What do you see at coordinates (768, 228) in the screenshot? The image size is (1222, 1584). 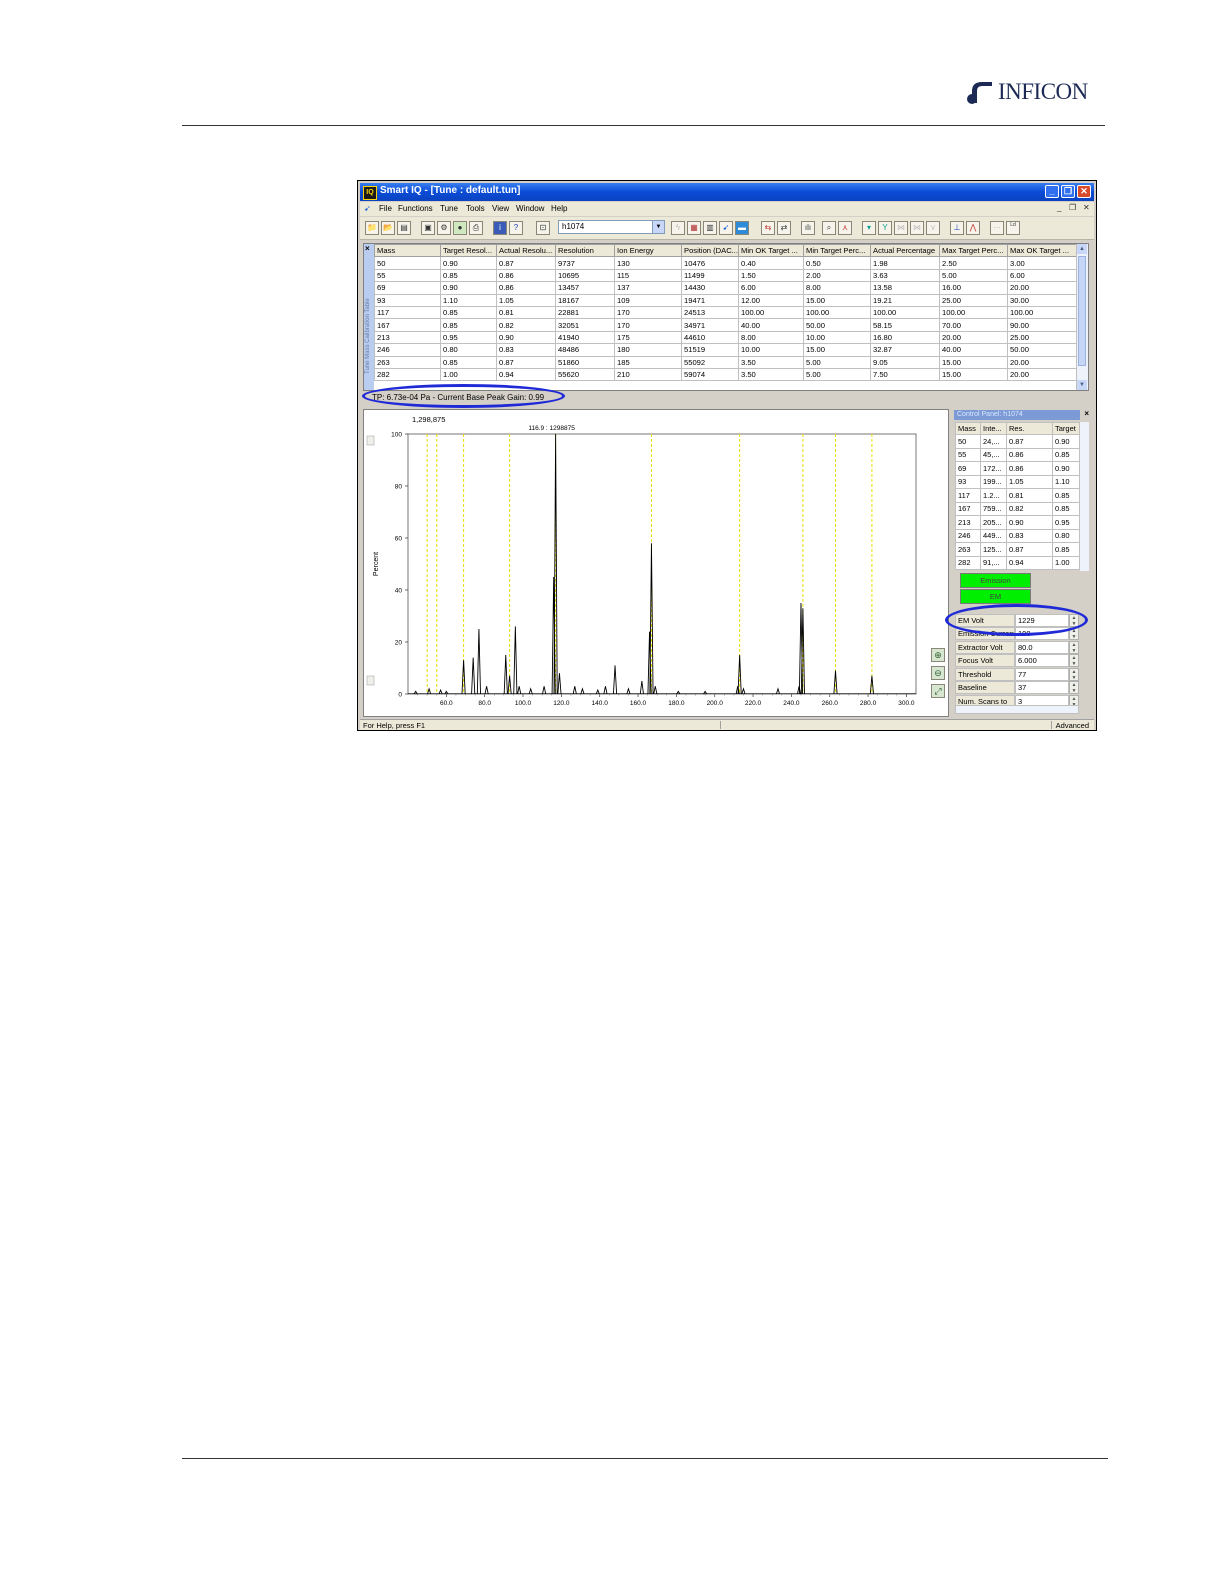 I see `peak-compare-icon: ⇆` at bounding box center [768, 228].